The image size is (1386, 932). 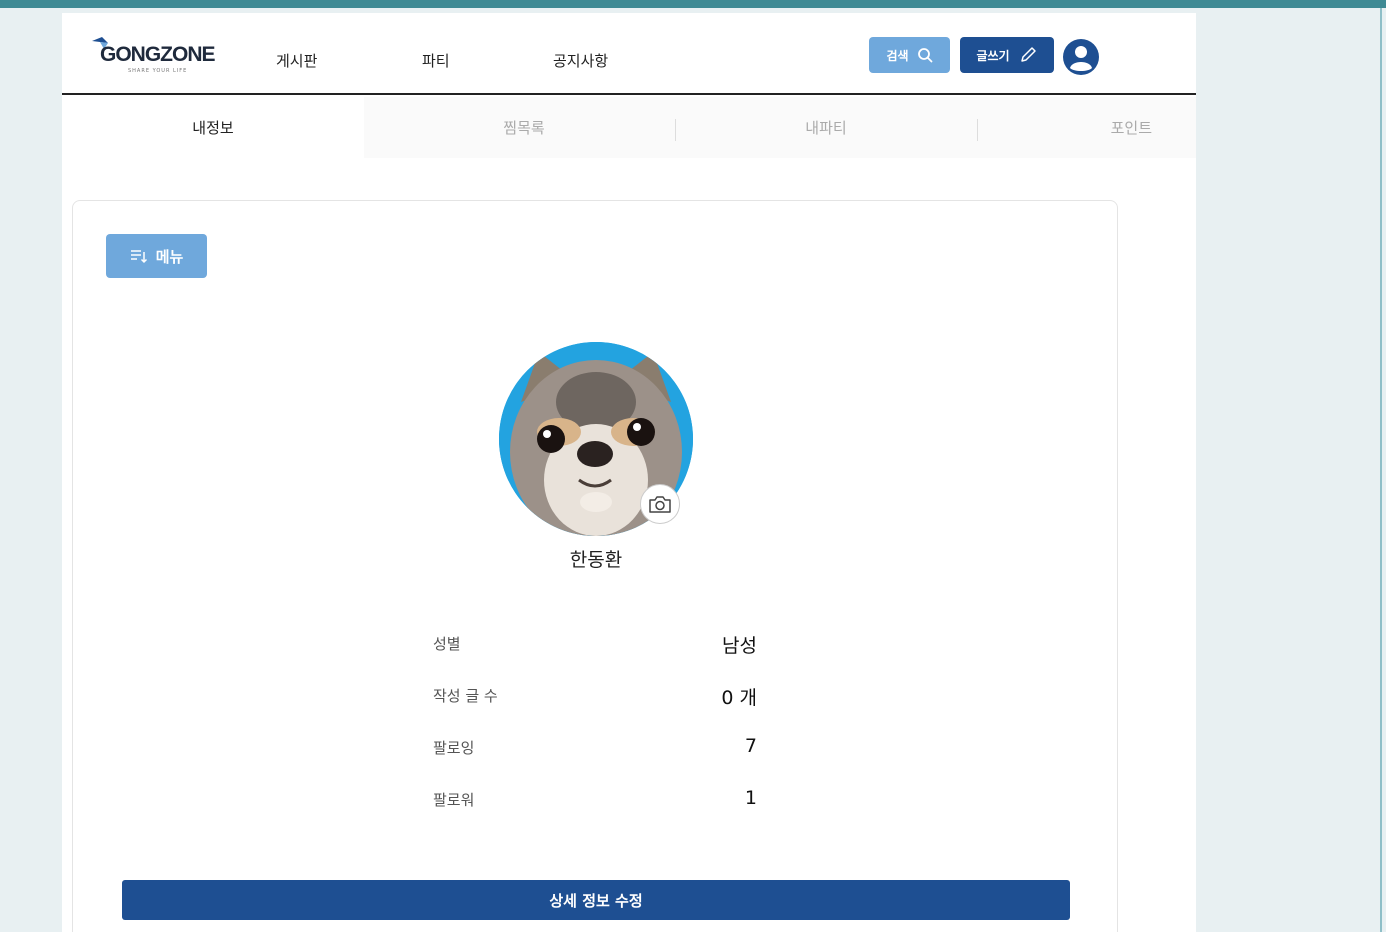 I want to click on camera-icon, so click(x=660, y=504).